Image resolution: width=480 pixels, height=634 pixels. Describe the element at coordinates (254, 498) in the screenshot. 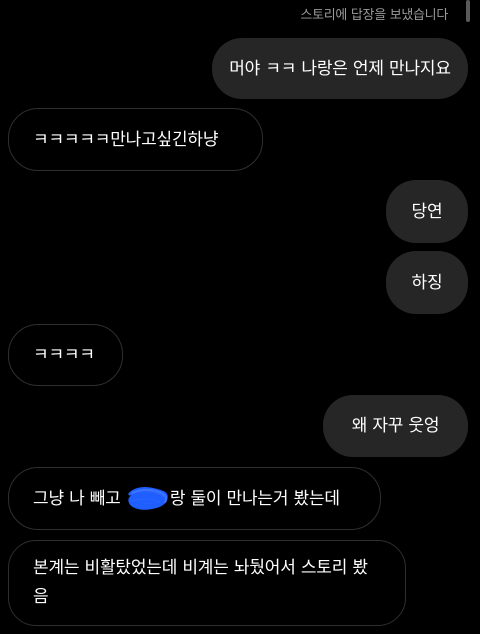

I see `message-text-after: 랑 둘이 만나는거 봤는데` at that location.